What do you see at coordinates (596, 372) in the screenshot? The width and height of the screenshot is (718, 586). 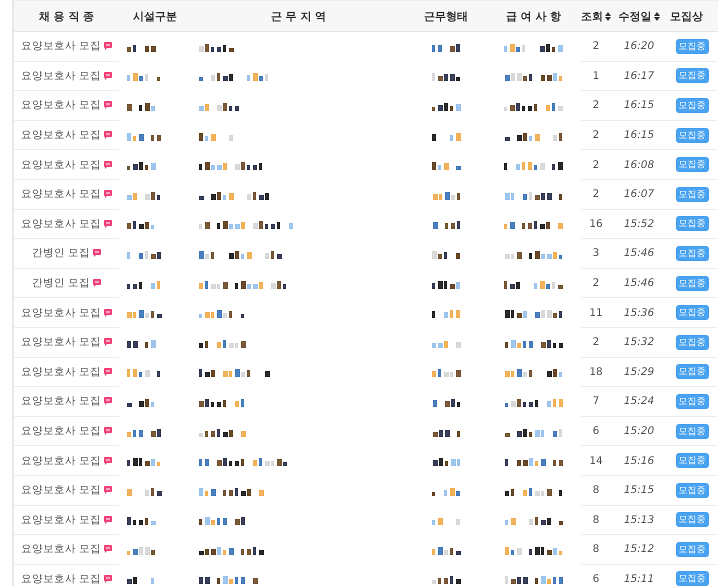 I see `view-count: 18` at bounding box center [596, 372].